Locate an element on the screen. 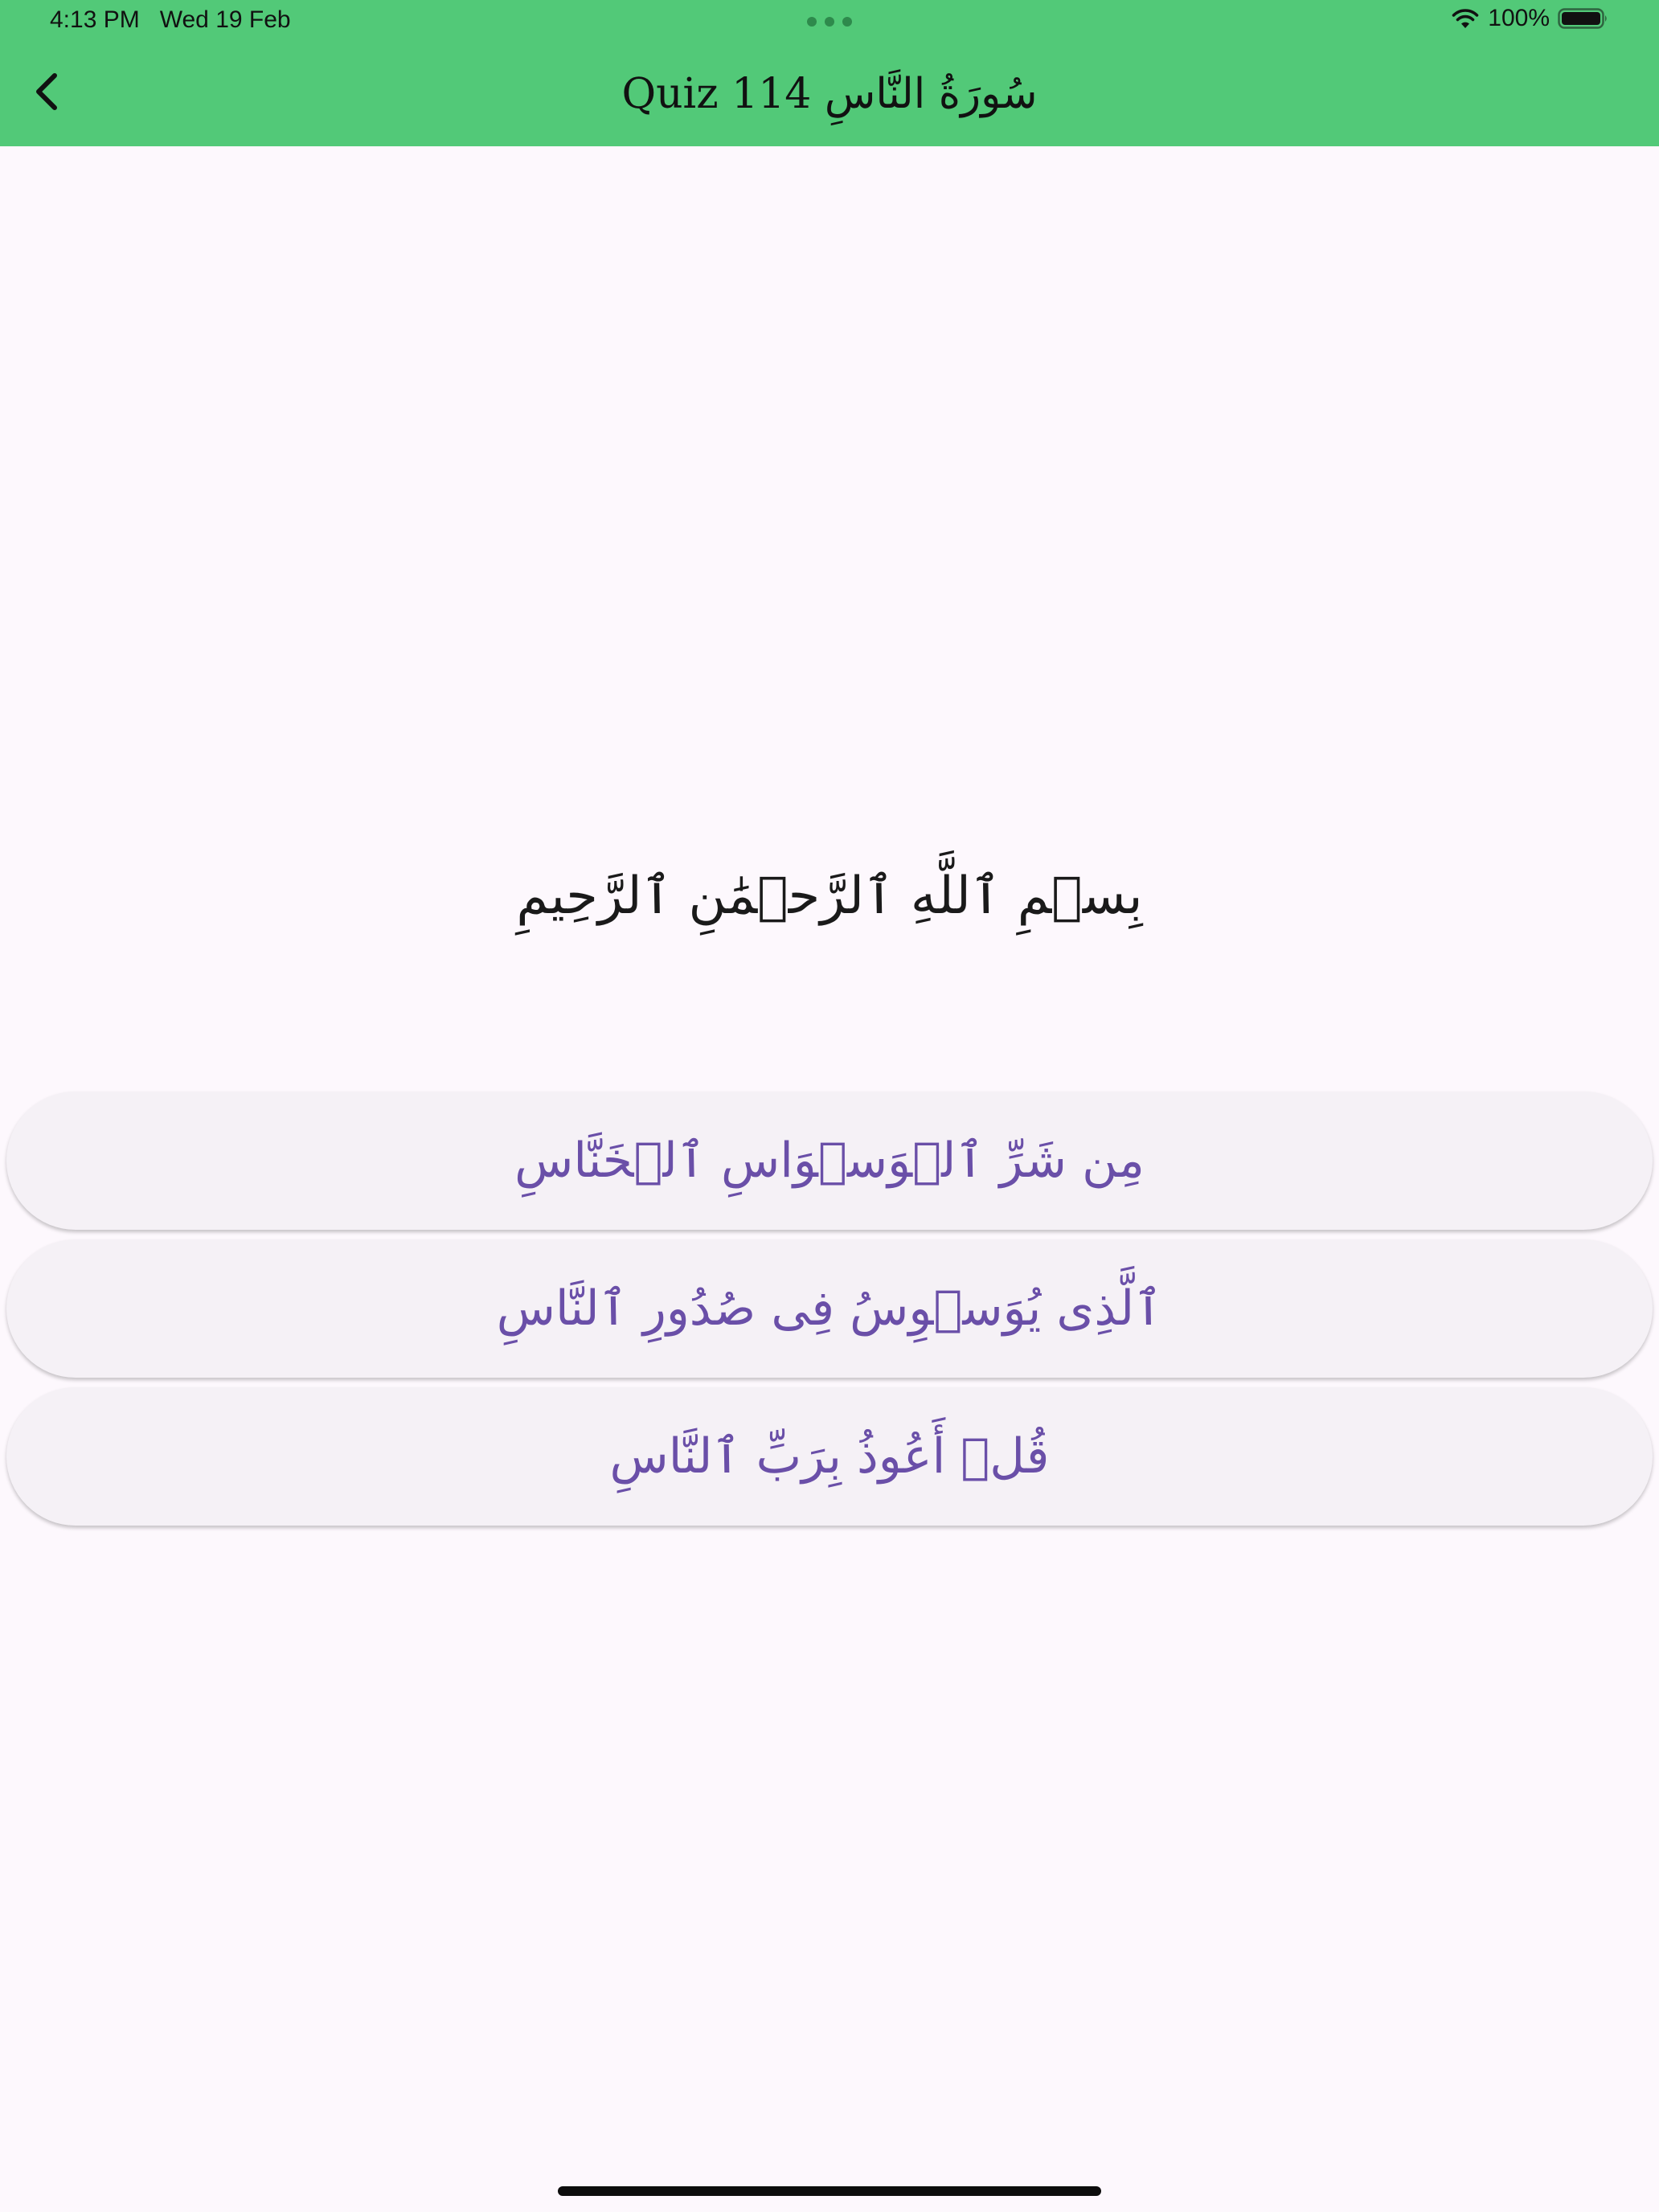  back-button is located at coordinates (46, 91).